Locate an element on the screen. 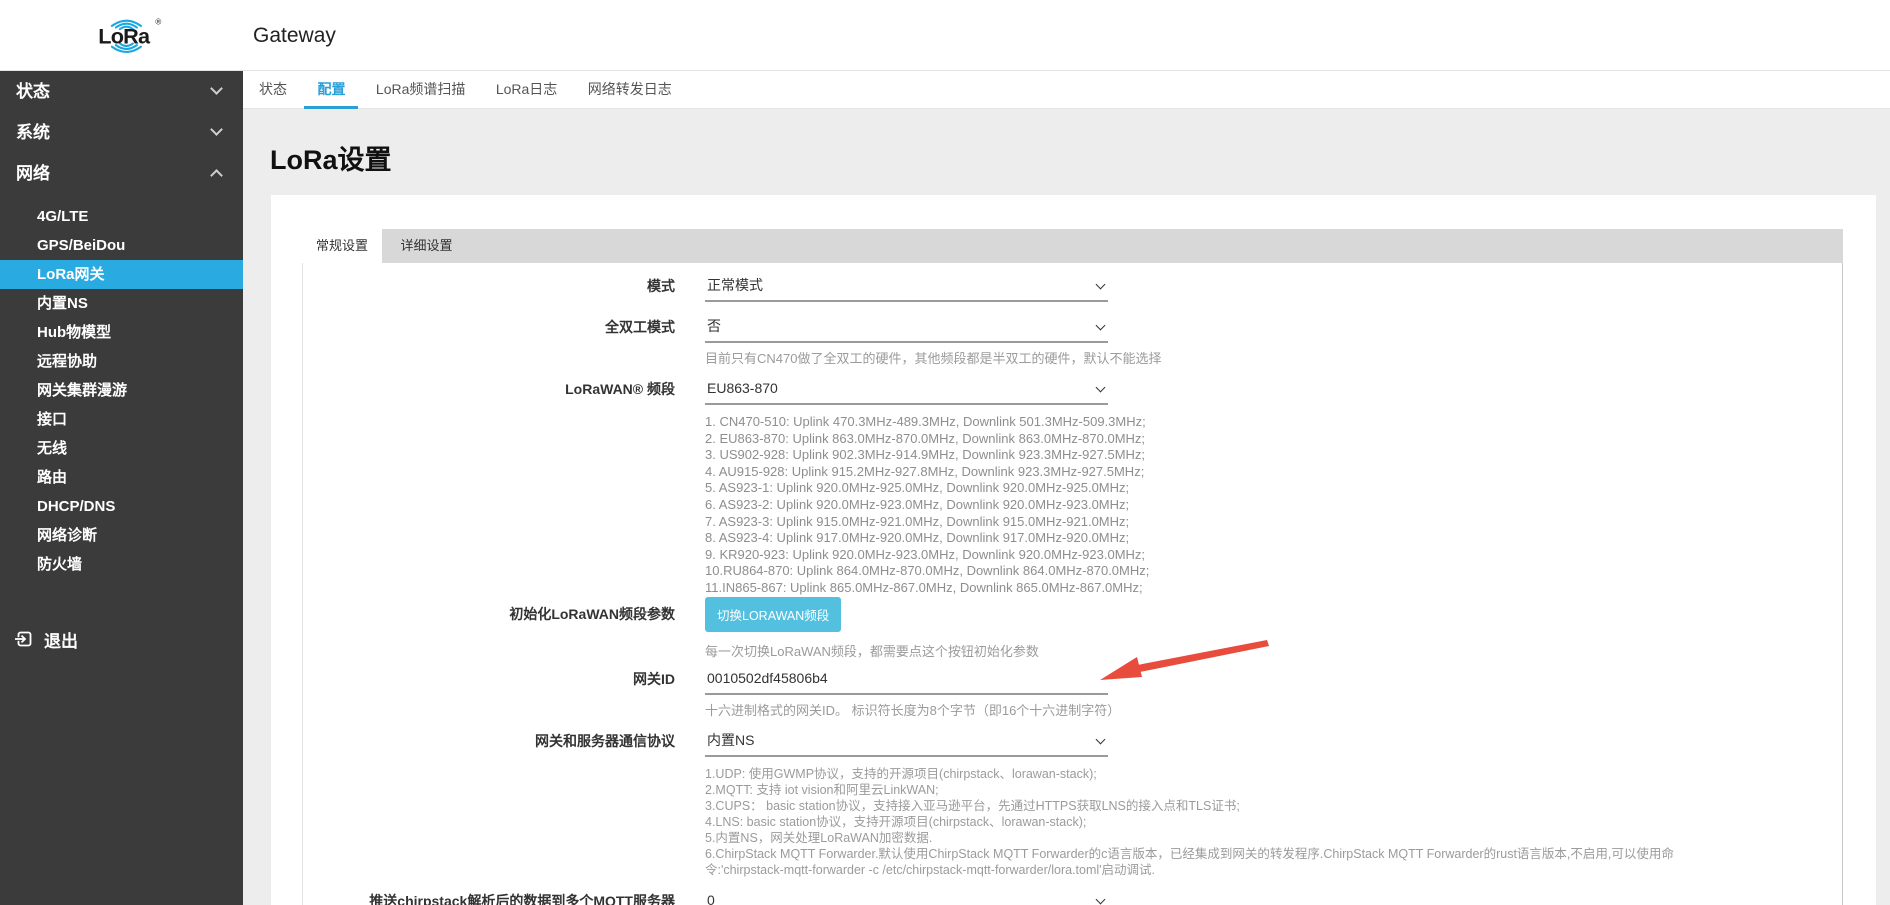  gateway-id-help: 十六进制格式的网关ID。 标识符长度为8个字节（即16个十六进制字符） is located at coordinates (913, 710).